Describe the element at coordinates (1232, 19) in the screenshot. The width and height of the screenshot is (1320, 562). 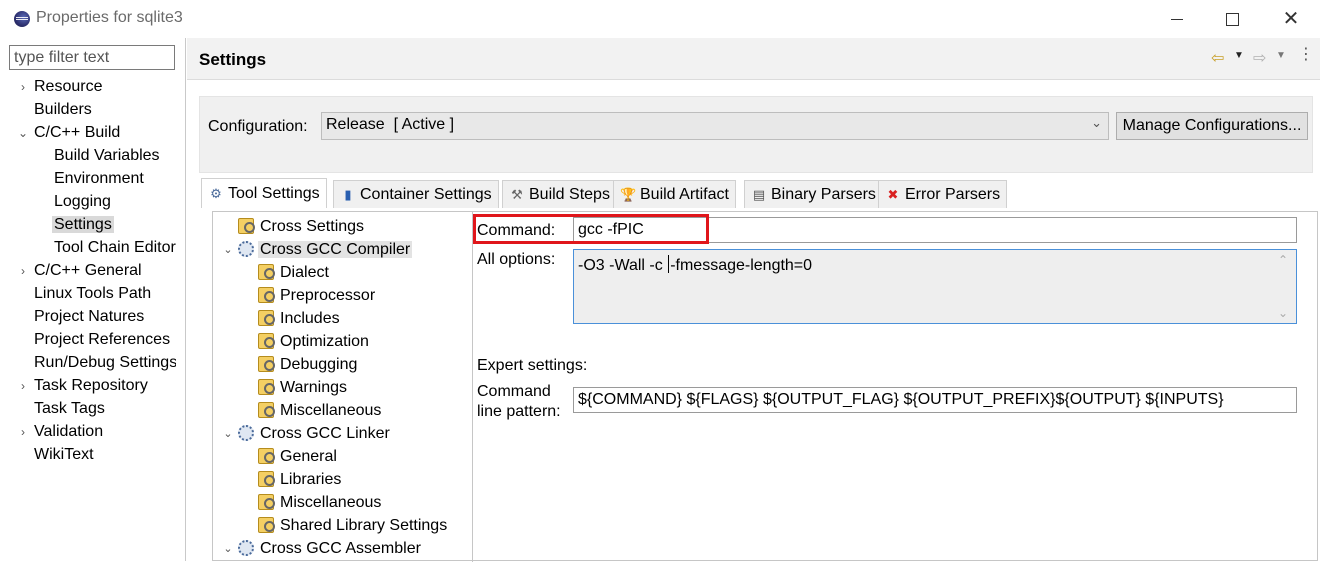
I see `maximize-button` at that location.